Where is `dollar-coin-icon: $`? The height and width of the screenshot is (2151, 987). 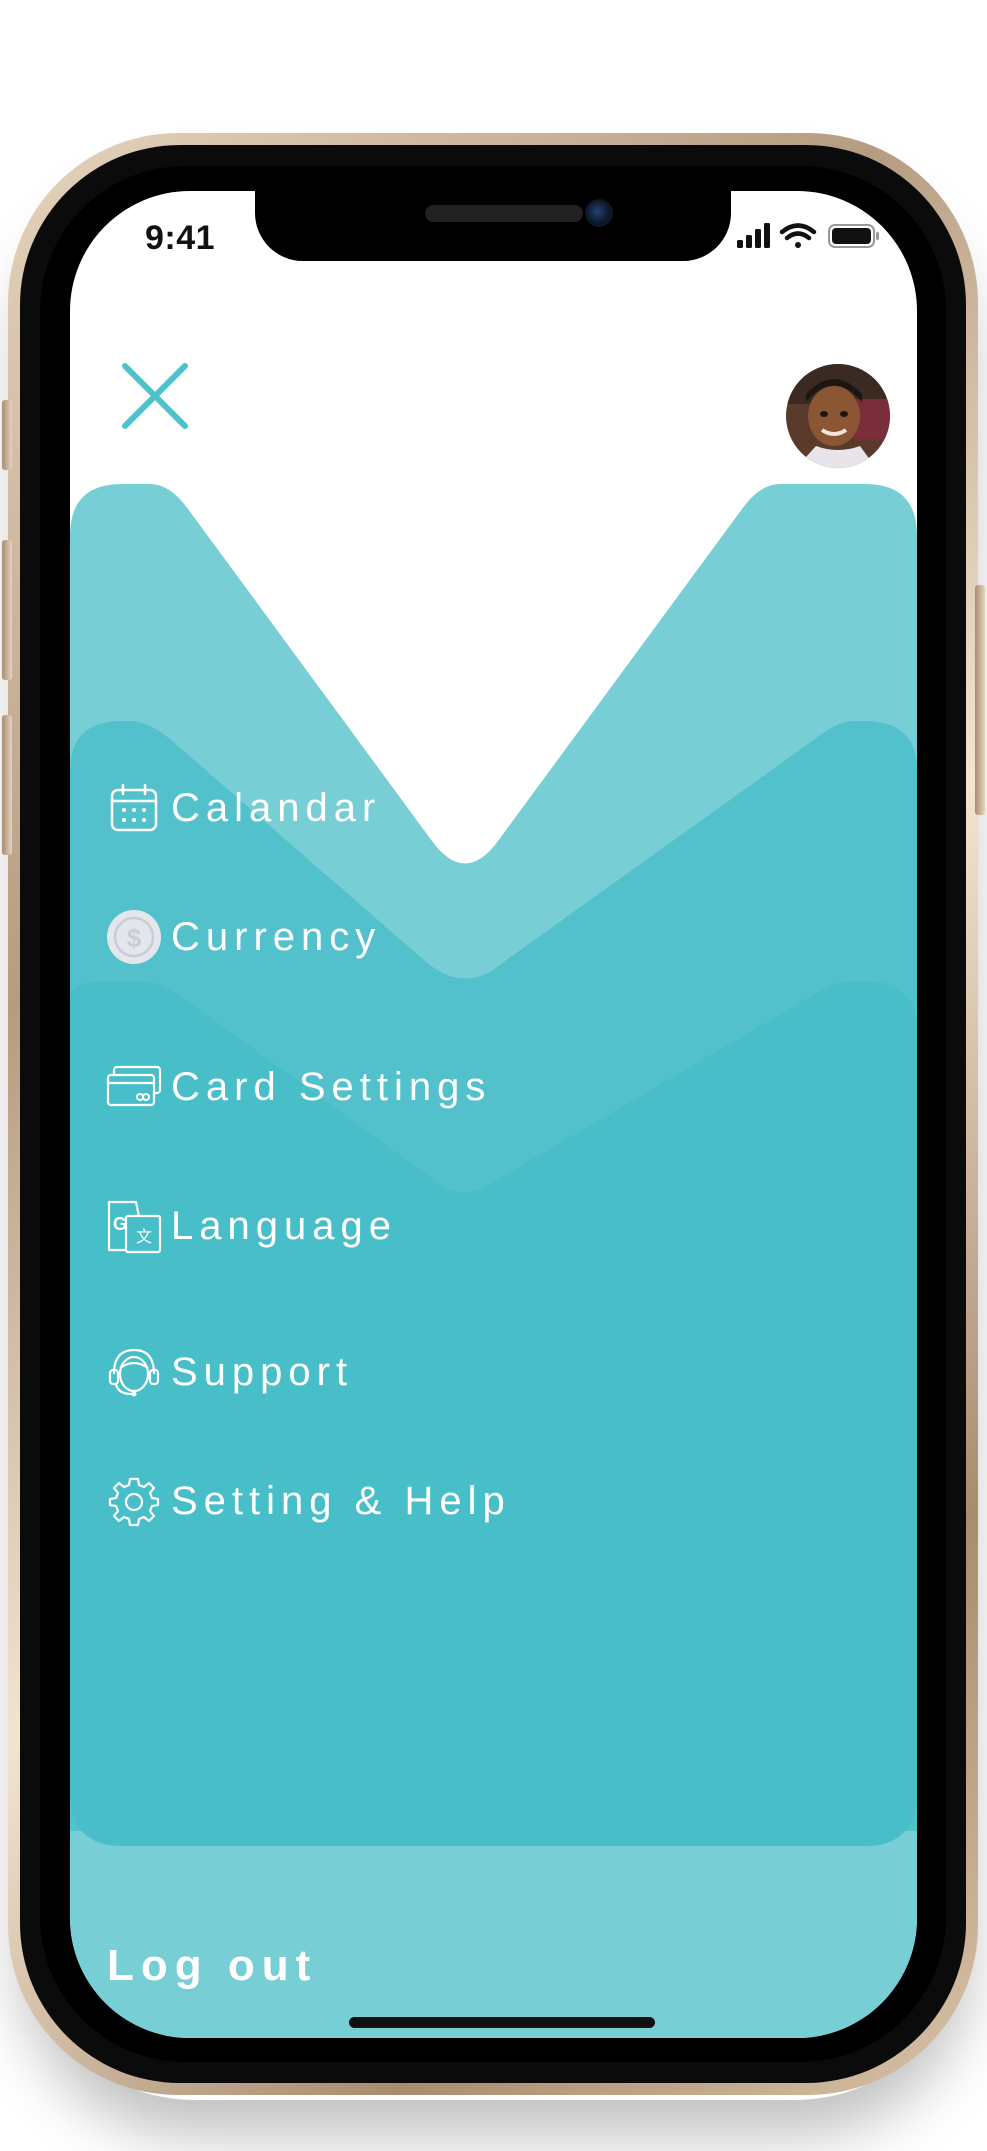
dollar-coin-icon: $ is located at coordinates (134, 937).